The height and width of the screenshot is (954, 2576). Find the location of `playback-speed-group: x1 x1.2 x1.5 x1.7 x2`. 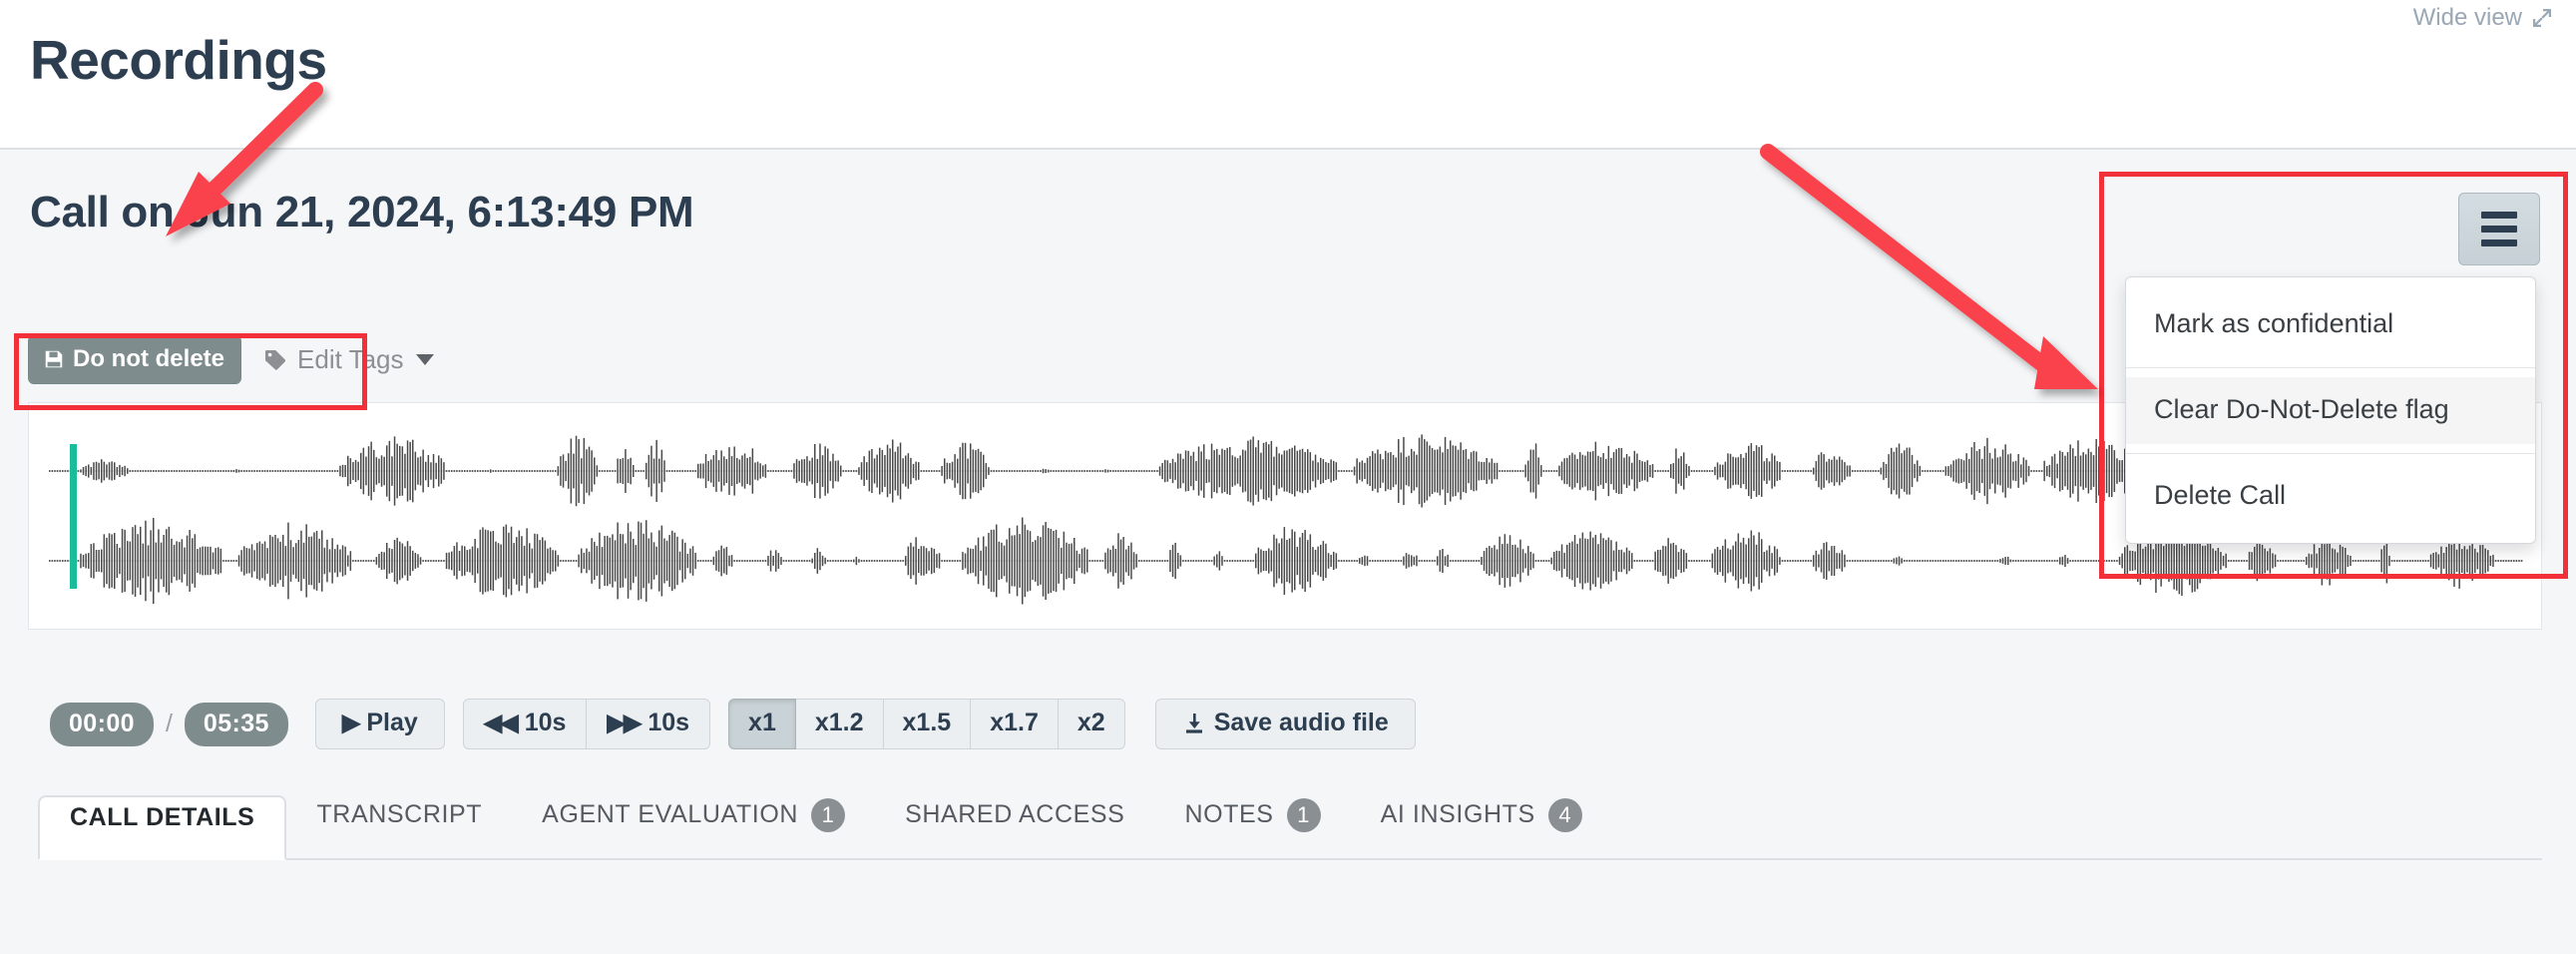

playback-speed-group: x1 x1.2 x1.5 x1.7 x2 is located at coordinates (926, 724).